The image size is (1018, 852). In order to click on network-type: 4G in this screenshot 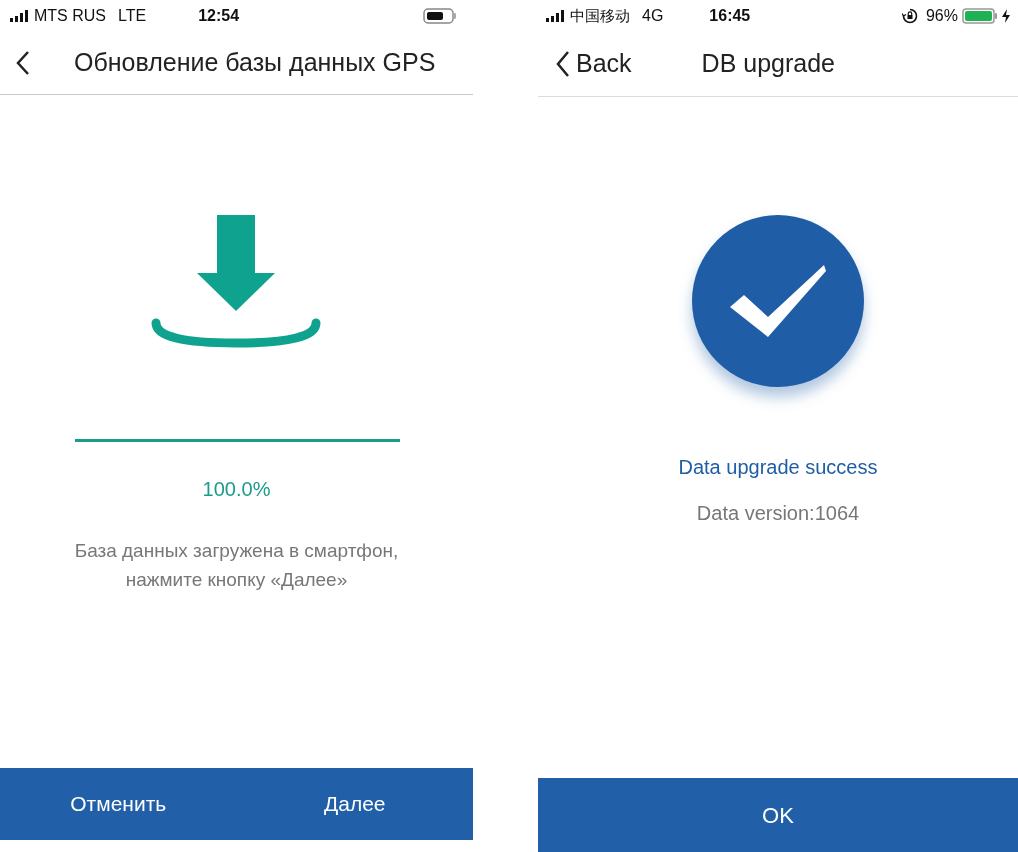, I will do `click(653, 16)`.